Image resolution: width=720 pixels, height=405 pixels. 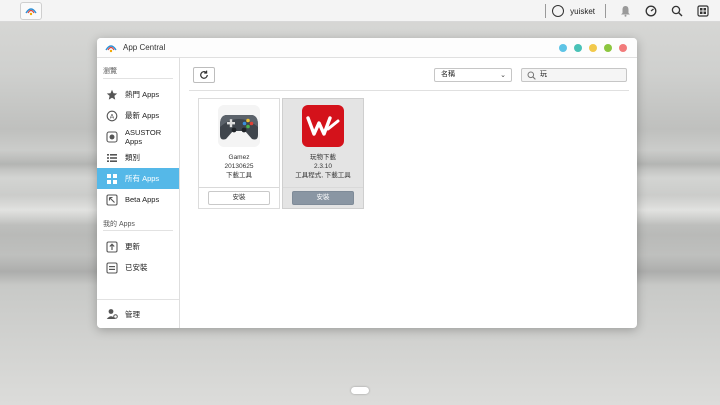 I want to click on sidebar-item-beta-apps: Beta Apps, so click(x=138, y=199).